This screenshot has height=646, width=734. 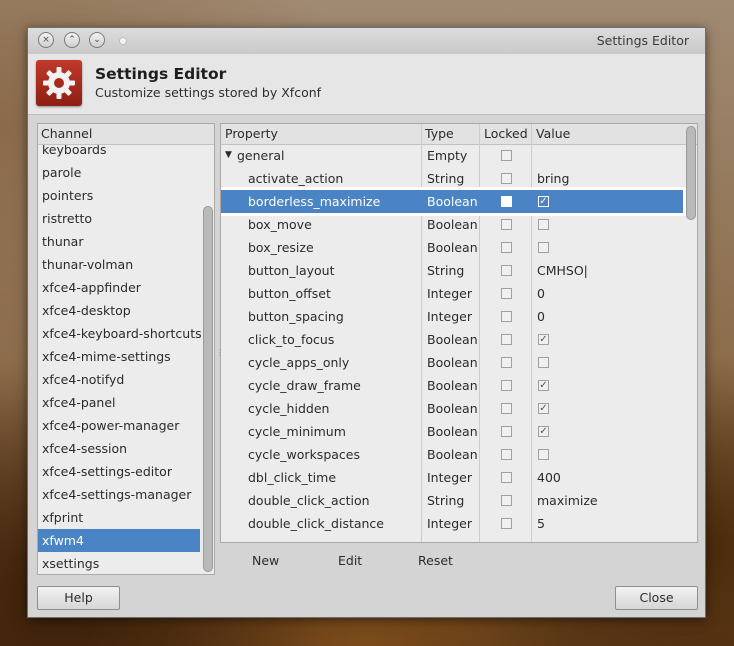 What do you see at coordinates (97, 40) in the screenshot?
I see `maximize-window-icon: ⌄` at bounding box center [97, 40].